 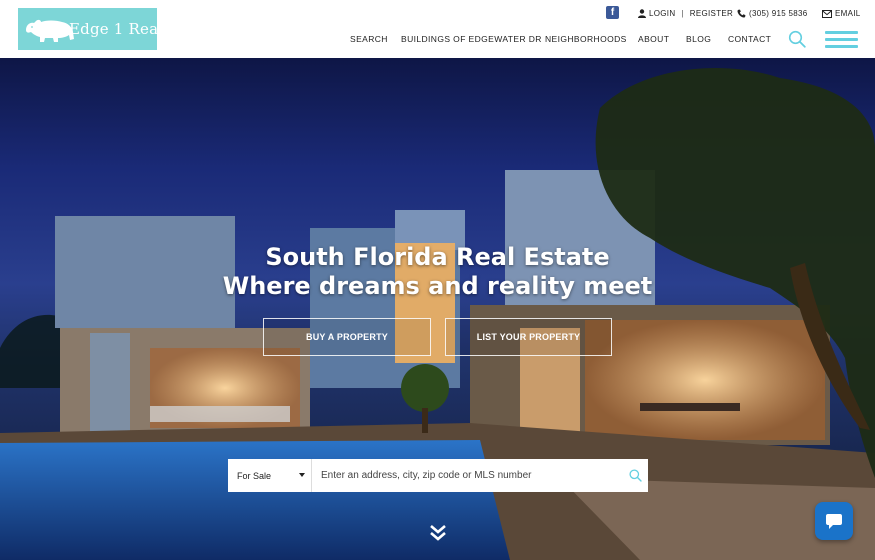 I want to click on property-search-bar: For Sale, so click(x=438, y=475).